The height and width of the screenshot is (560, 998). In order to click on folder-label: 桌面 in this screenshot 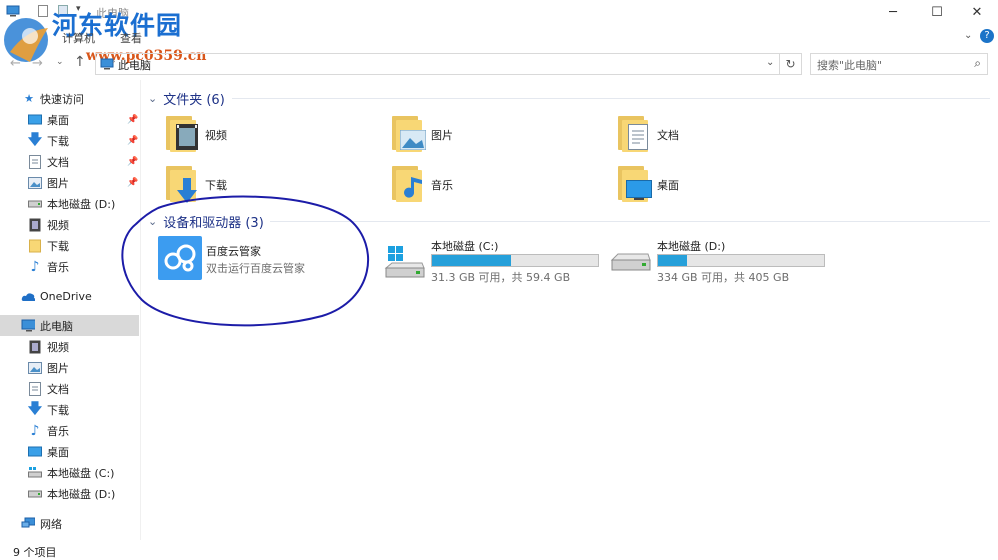, I will do `click(668, 185)`.